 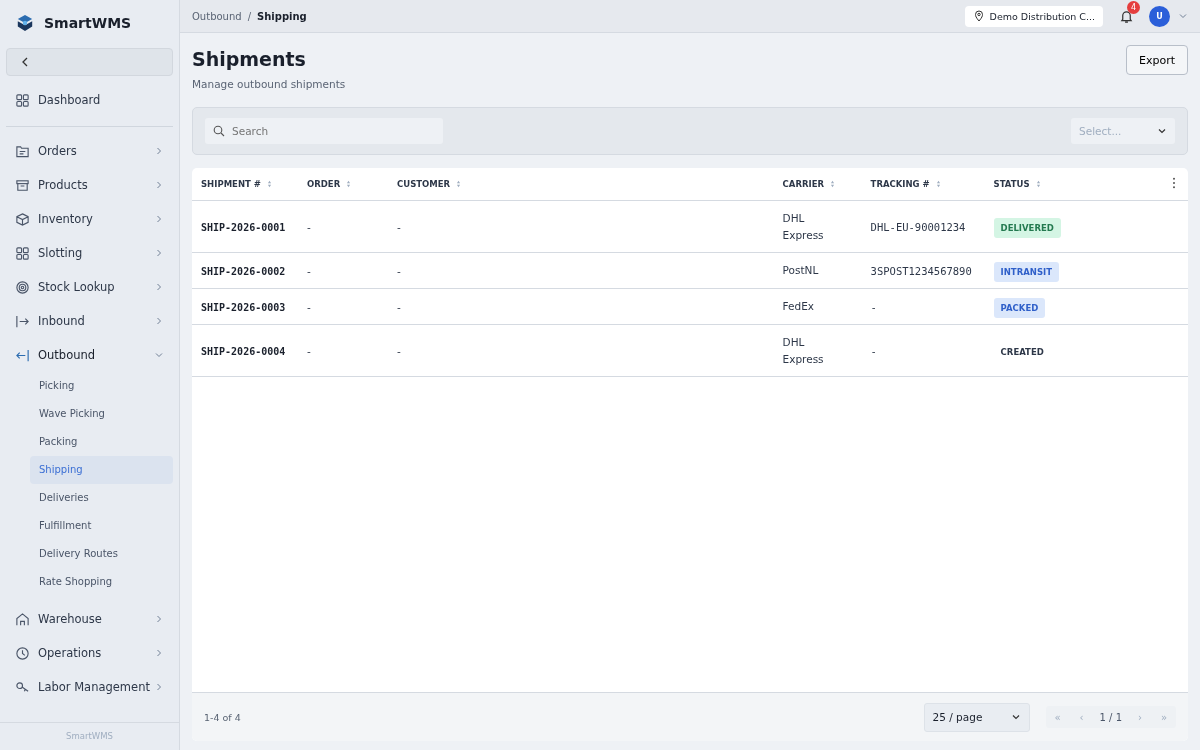 What do you see at coordinates (89, 100) in the screenshot?
I see `sidebar-item: Dashboard` at bounding box center [89, 100].